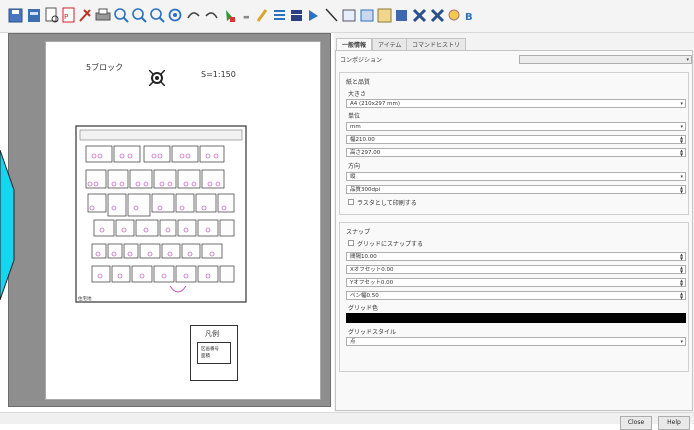 This screenshot has width=694, height=430. What do you see at coordinates (15, 15) in the screenshot?
I see `save-icon` at bounding box center [15, 15].